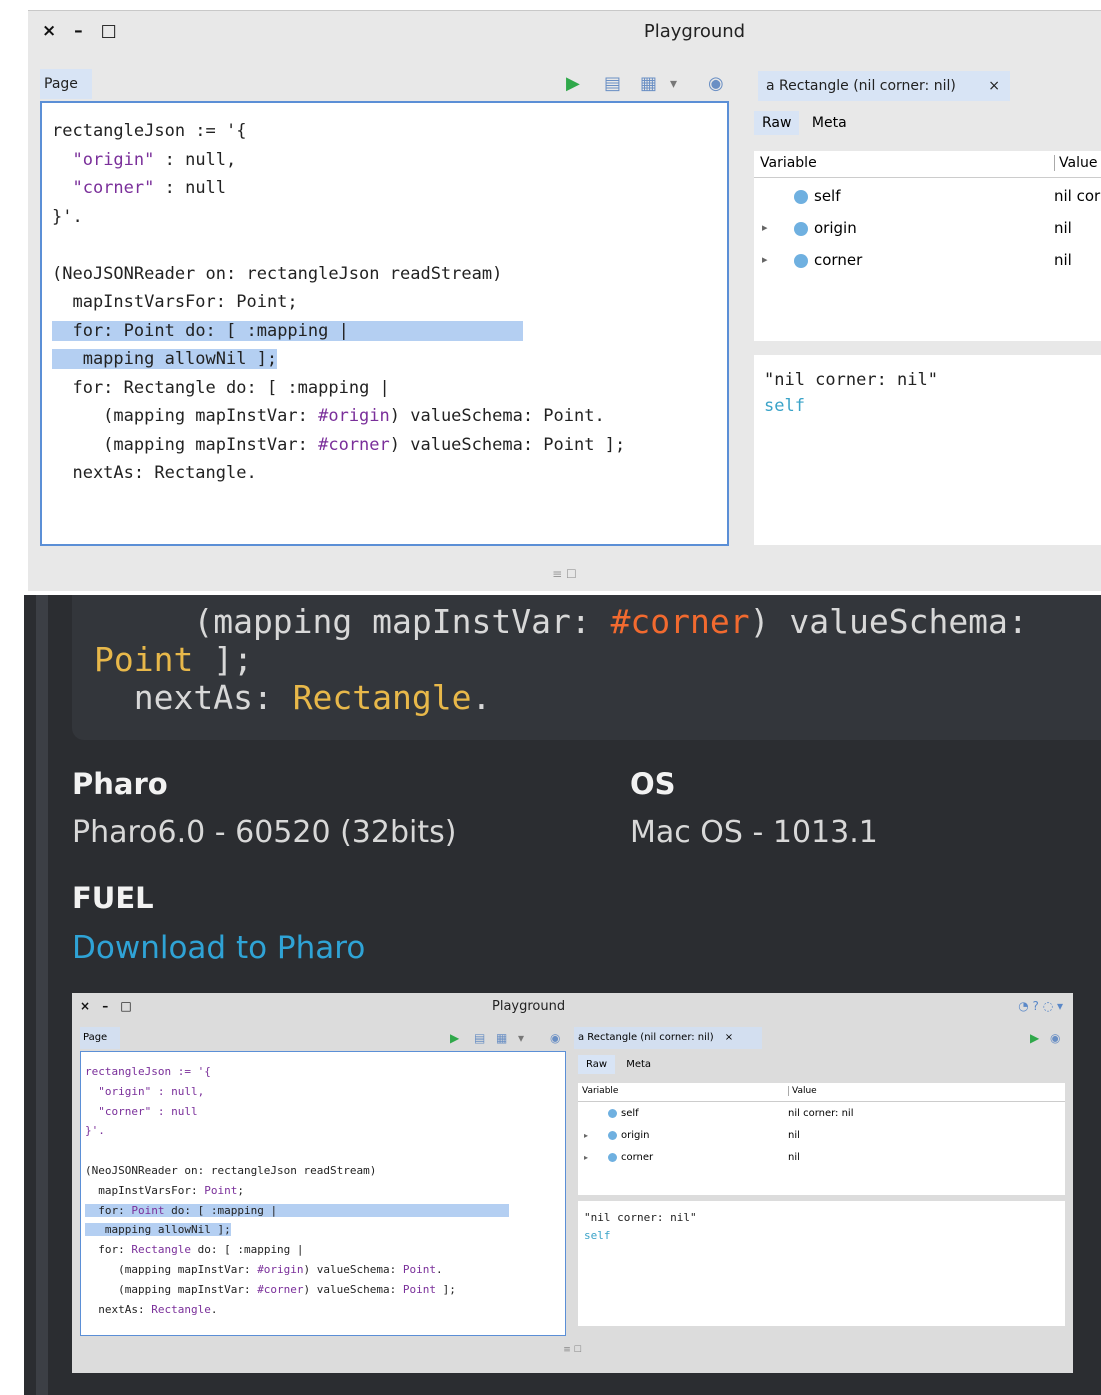  What do you see at coordinates (120, 784) in the screenshot?
I see `pharo-label: Pharo` at bounding box center [120, 784].